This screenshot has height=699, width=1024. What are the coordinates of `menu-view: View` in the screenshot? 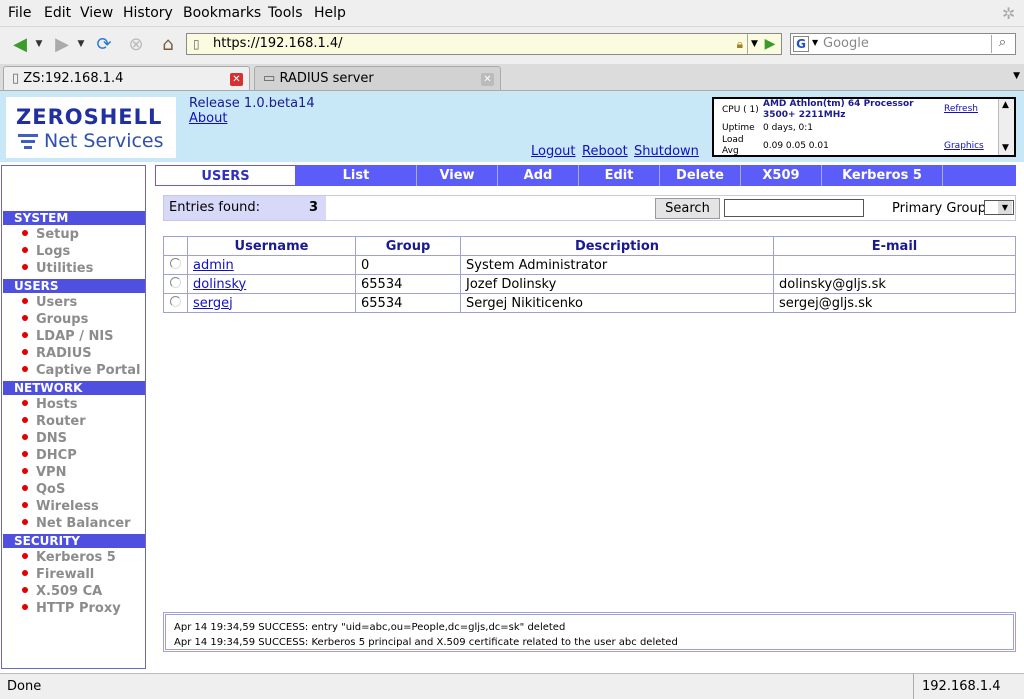 It's located at (96, 13).